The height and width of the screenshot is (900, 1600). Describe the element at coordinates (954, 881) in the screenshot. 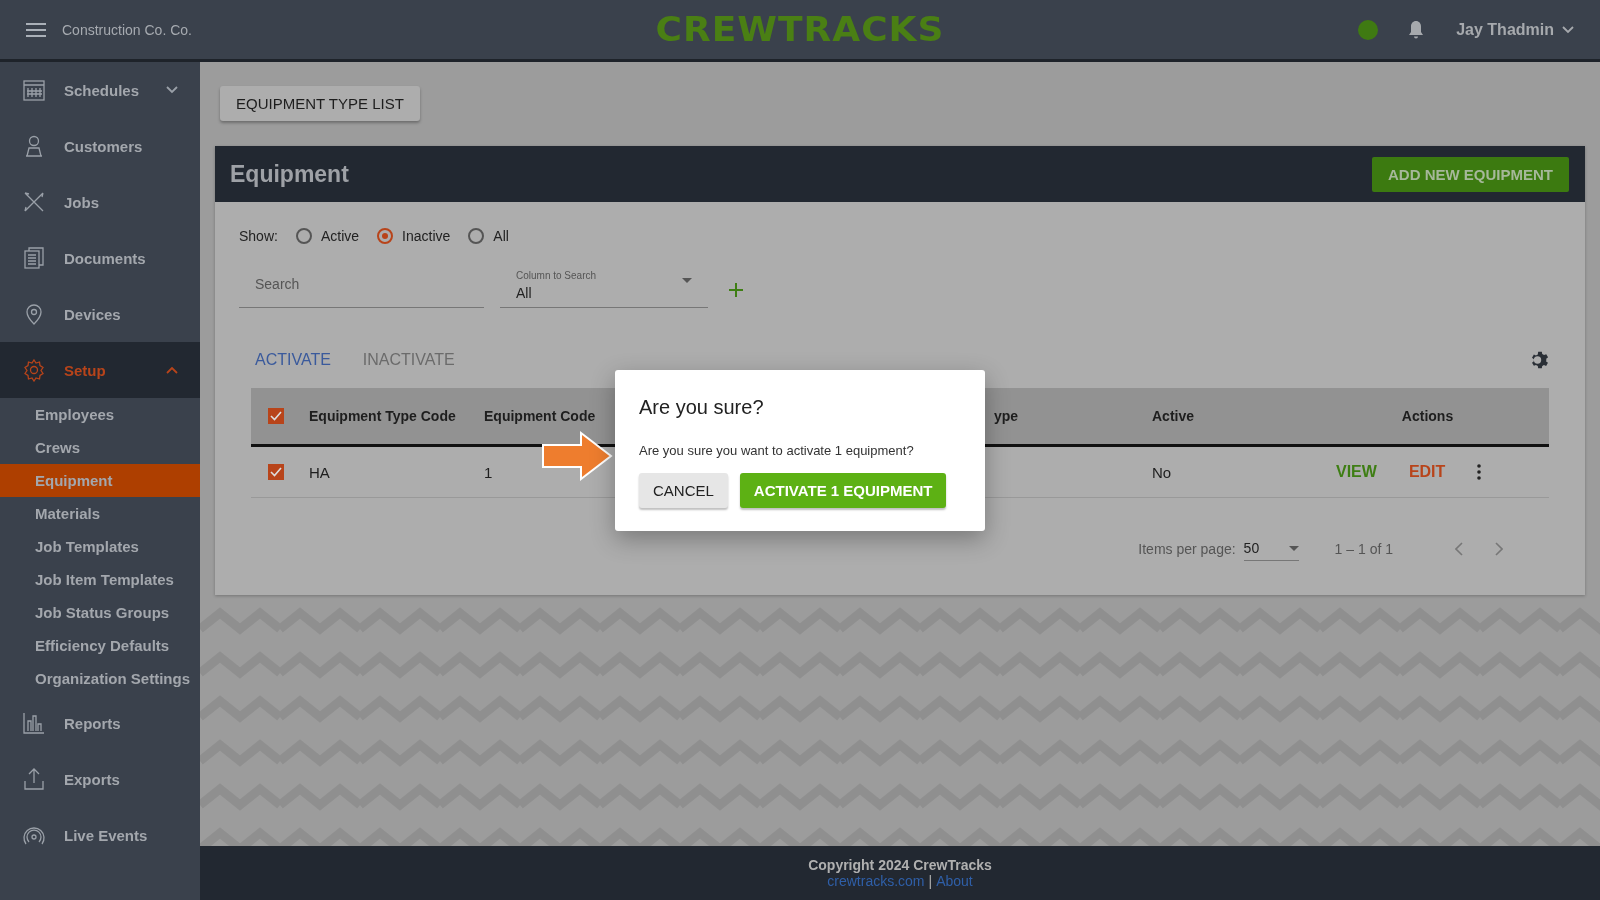

I see `about-link: About` at that location.